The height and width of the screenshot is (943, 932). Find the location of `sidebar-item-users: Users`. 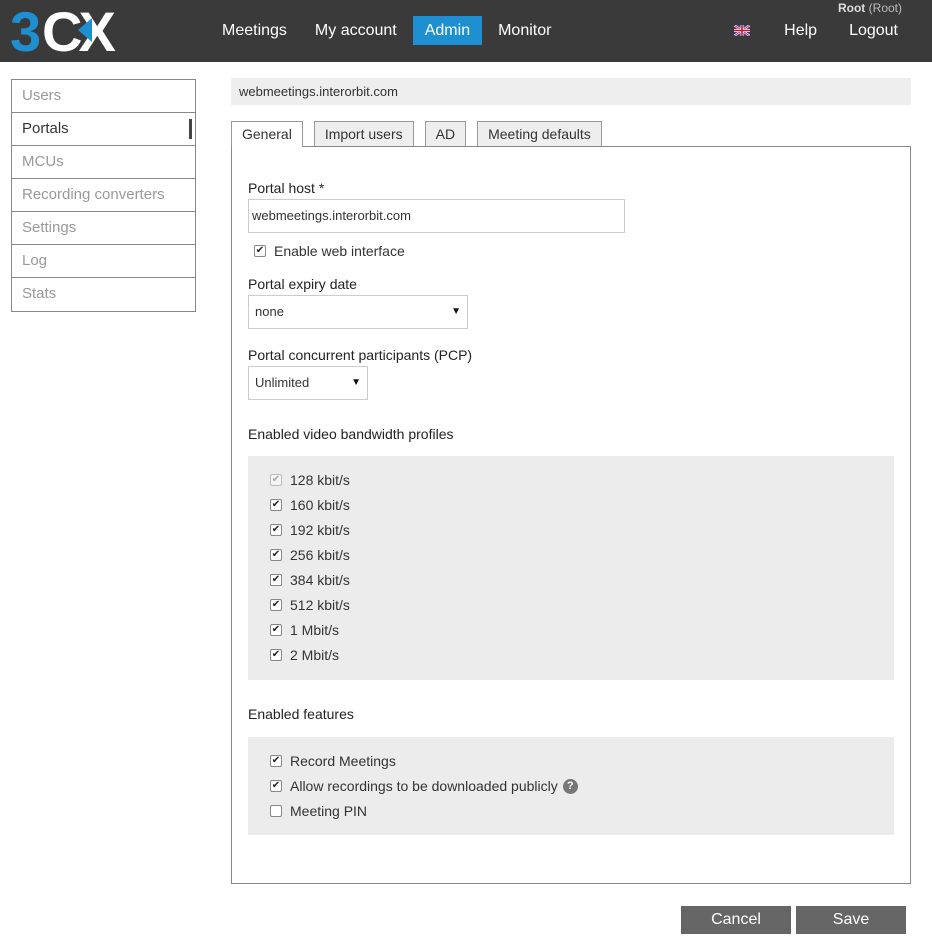

sidebar-item-users: Users is located at coordinates (103, 96).